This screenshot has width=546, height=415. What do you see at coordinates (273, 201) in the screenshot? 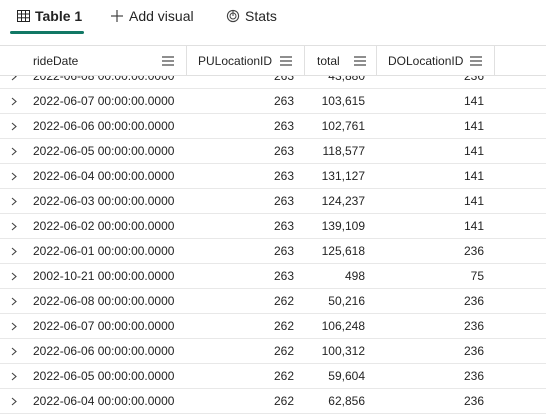
I see `table-row: 2022-06-03 00:00:00.0000 263 124,237 141` at bounding box center [273, 201].